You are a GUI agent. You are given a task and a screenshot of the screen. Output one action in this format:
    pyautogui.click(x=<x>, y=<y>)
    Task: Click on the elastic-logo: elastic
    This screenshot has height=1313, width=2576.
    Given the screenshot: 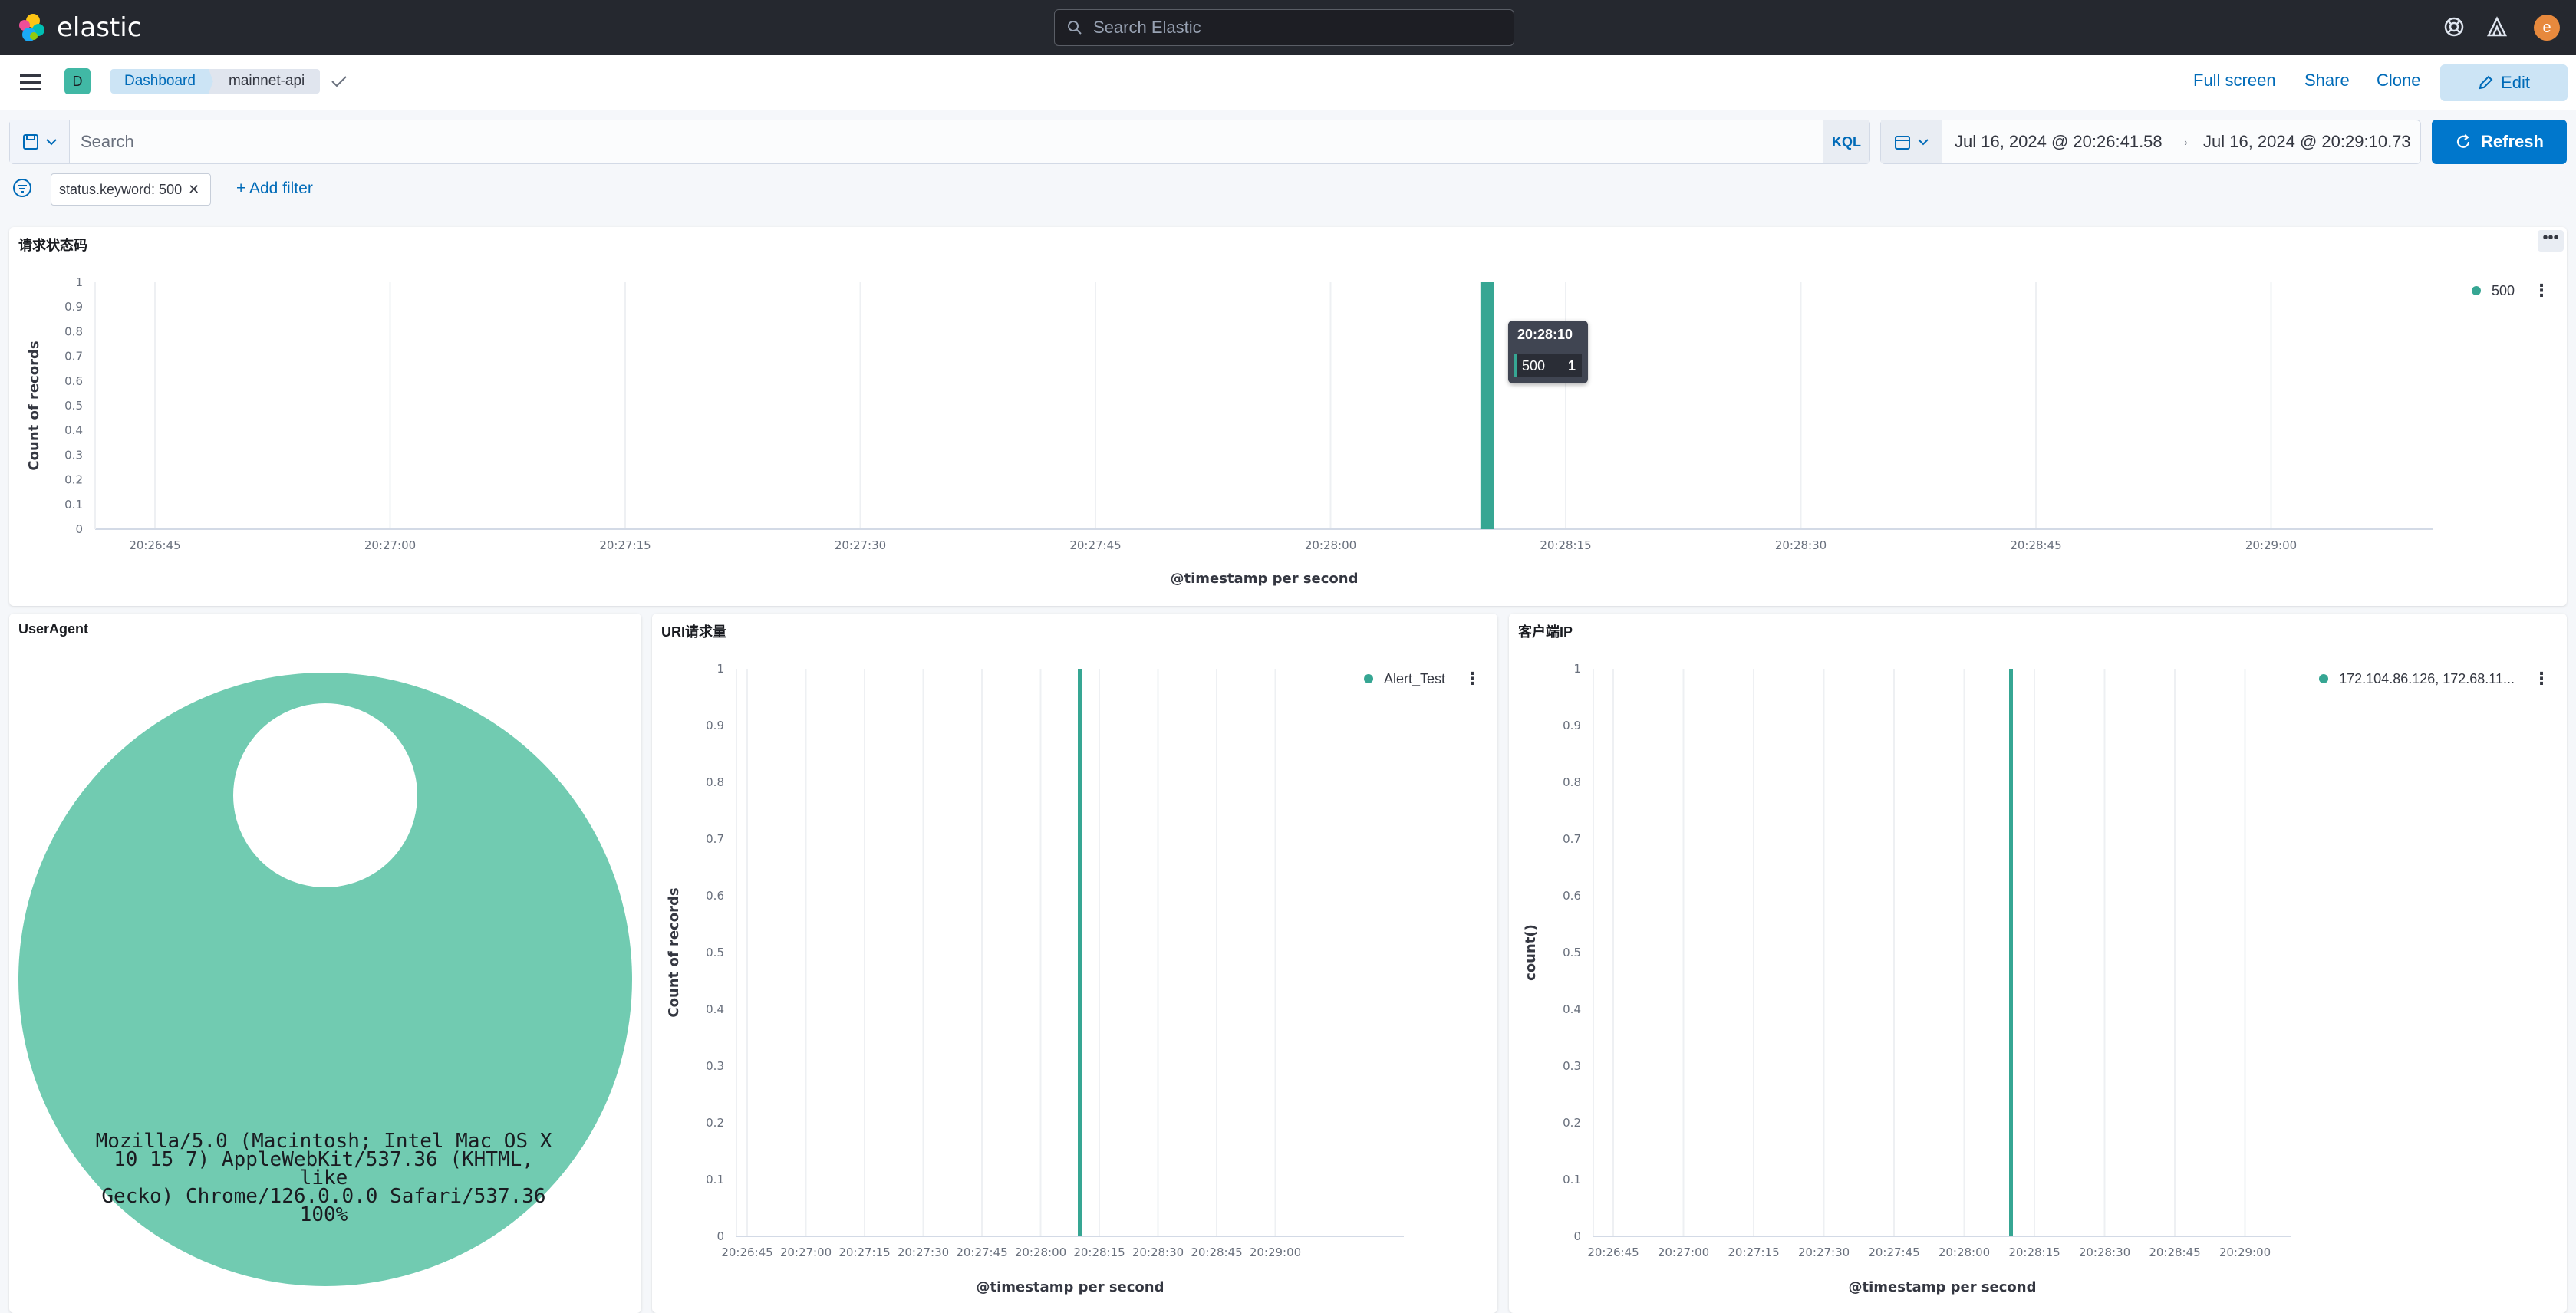 What is the action you would take?
    pyautogui.click(x=79, y=27)
    